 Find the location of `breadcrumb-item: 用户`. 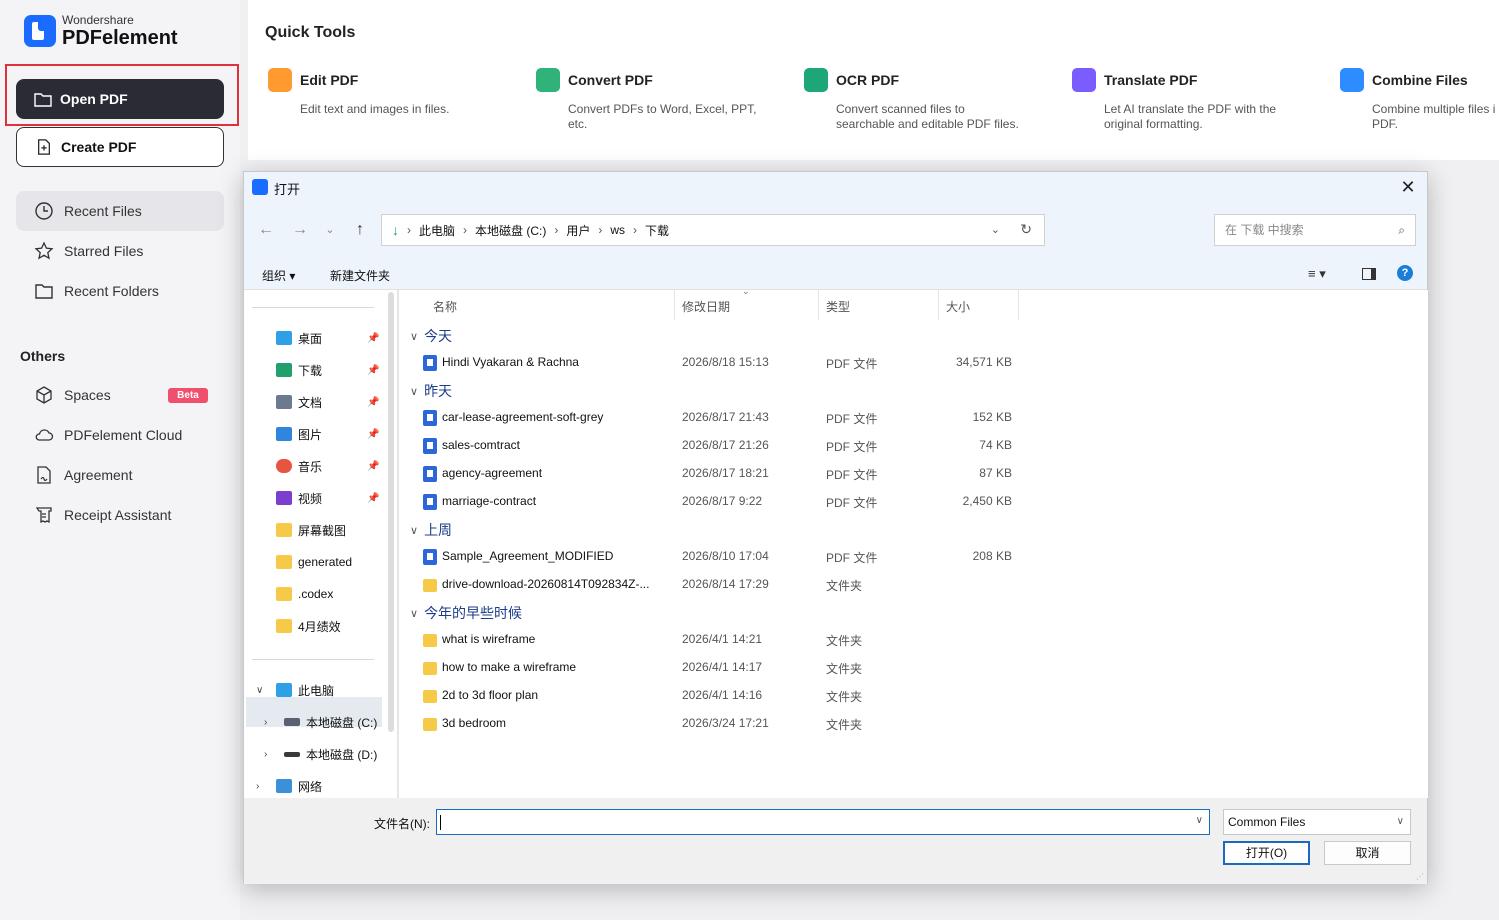

breadcrumb-item: 用户 is located at coordinates (578, 230).